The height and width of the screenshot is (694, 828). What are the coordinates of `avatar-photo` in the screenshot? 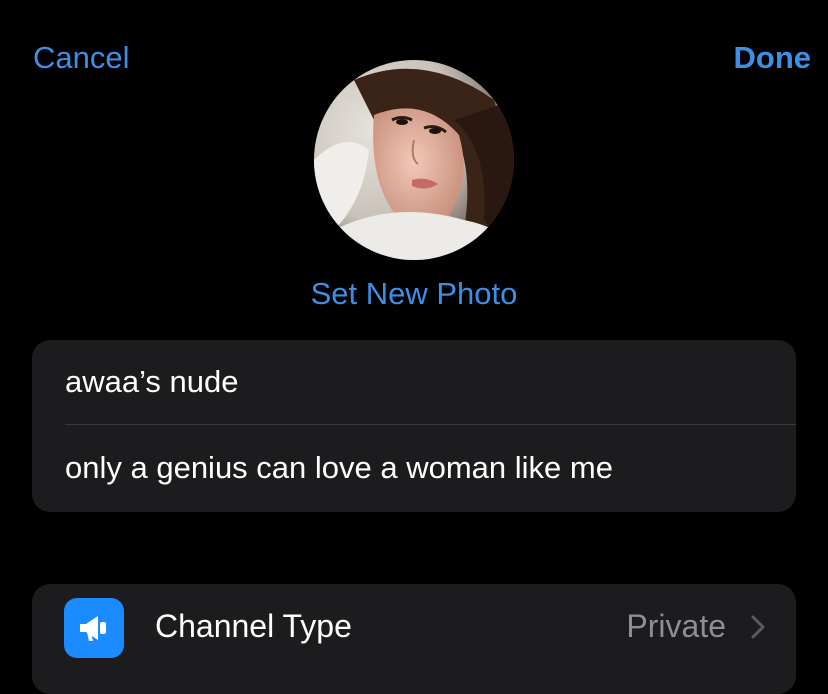 It's located at (414, 160).